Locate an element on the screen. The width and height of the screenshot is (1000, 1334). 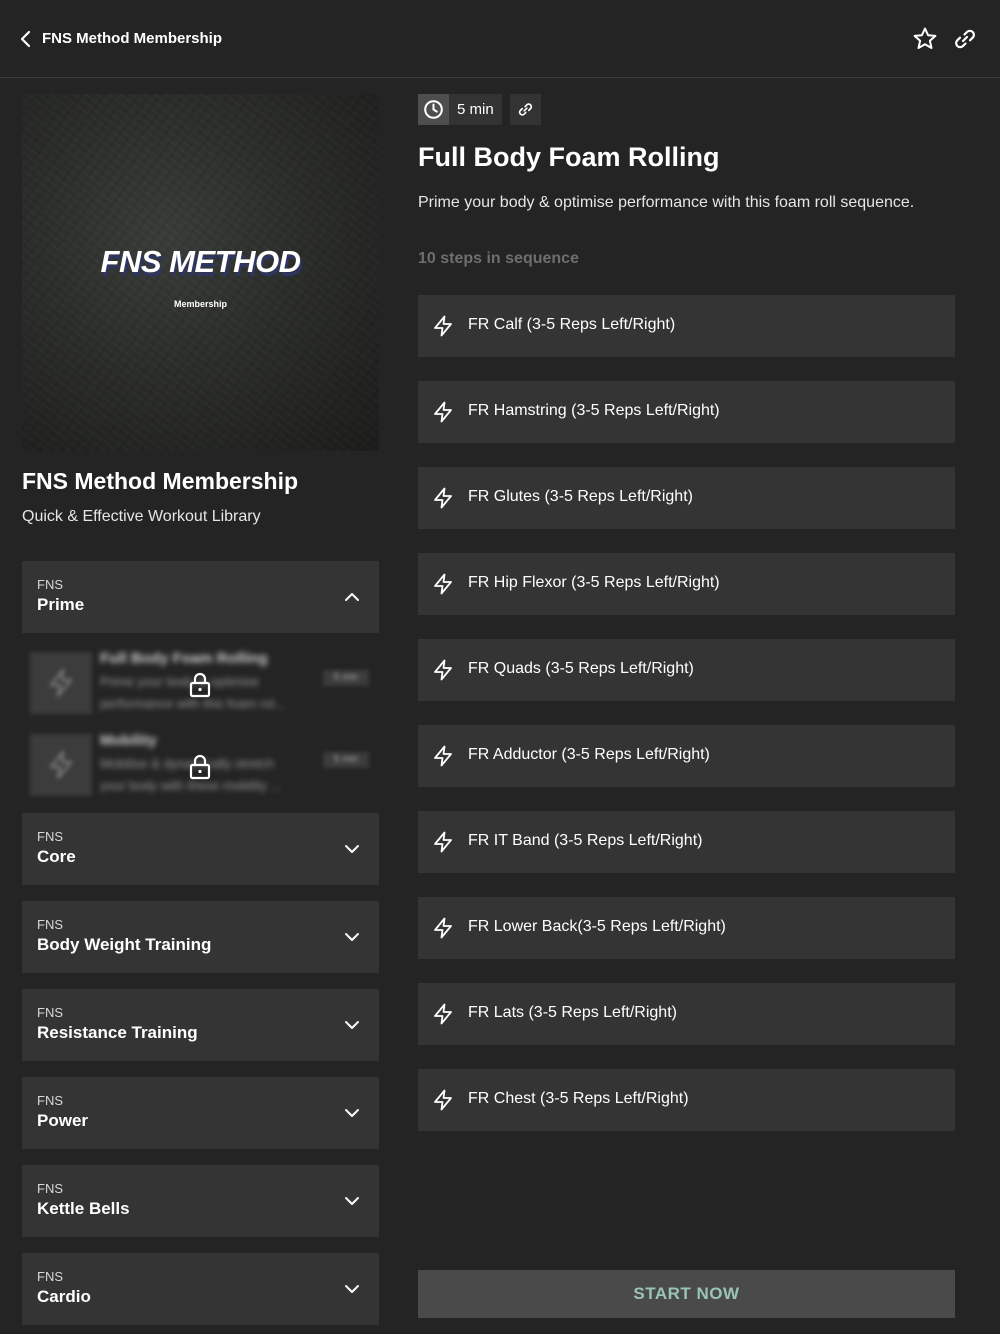
step-label: FR Glutes (3-5 Reps Left/Right) is located at coordinates (580, 496).